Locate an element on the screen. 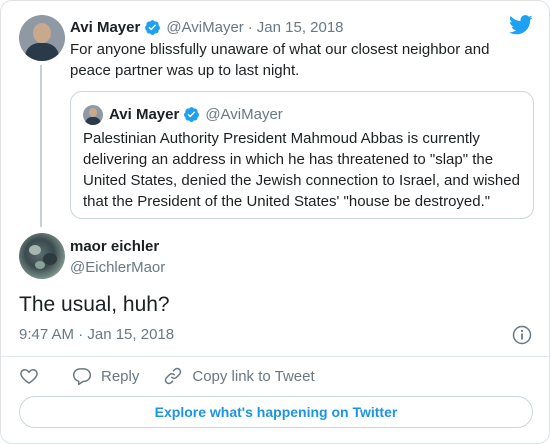 The width and height of the screenshot is (550, 444). like-button is located at coordinates (29, 376).